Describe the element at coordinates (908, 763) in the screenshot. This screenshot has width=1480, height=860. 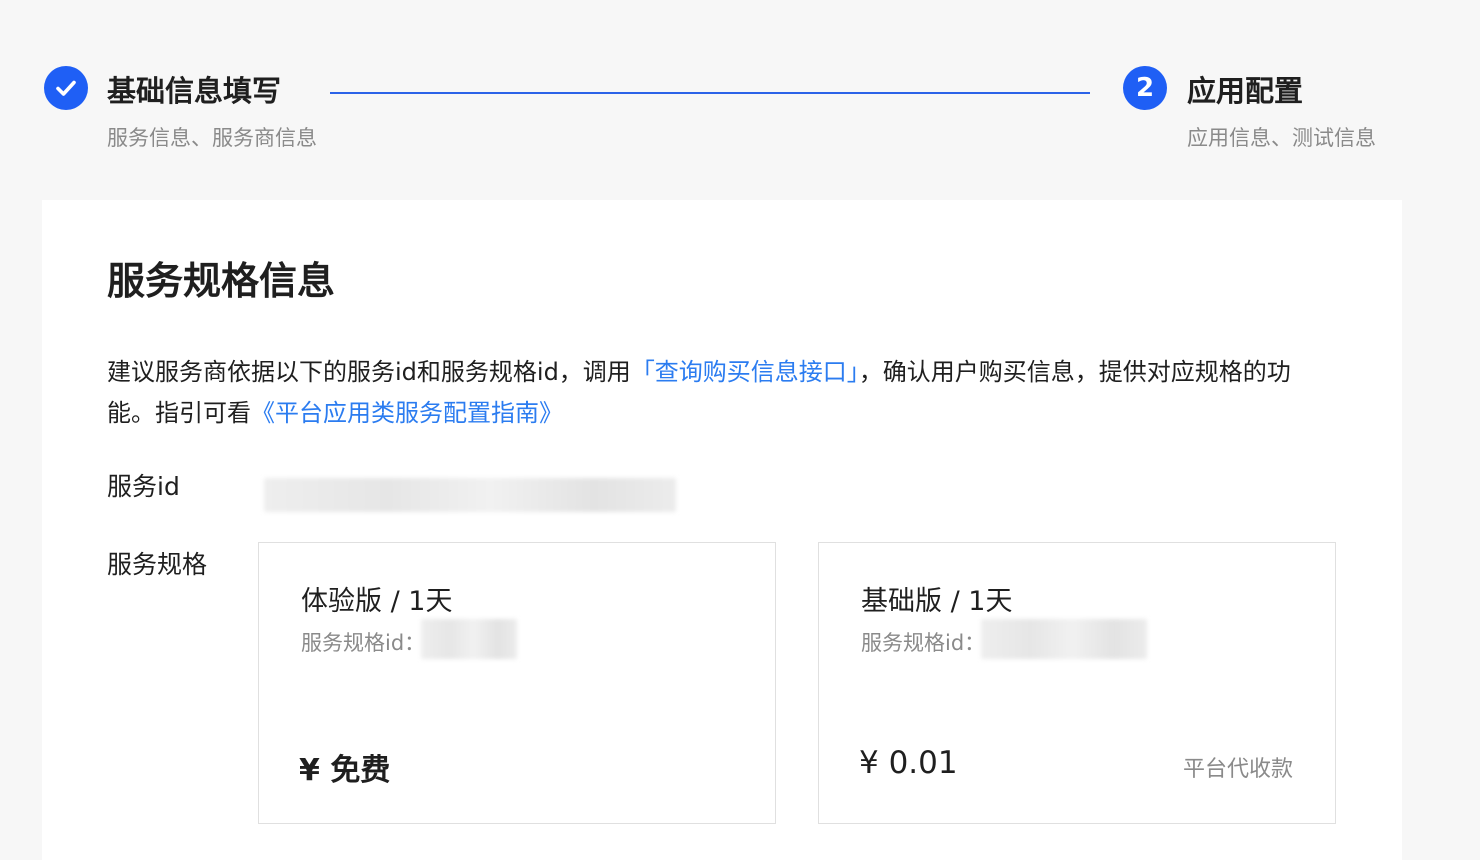
I see `spec-price: ¥ 0.01` at that location.